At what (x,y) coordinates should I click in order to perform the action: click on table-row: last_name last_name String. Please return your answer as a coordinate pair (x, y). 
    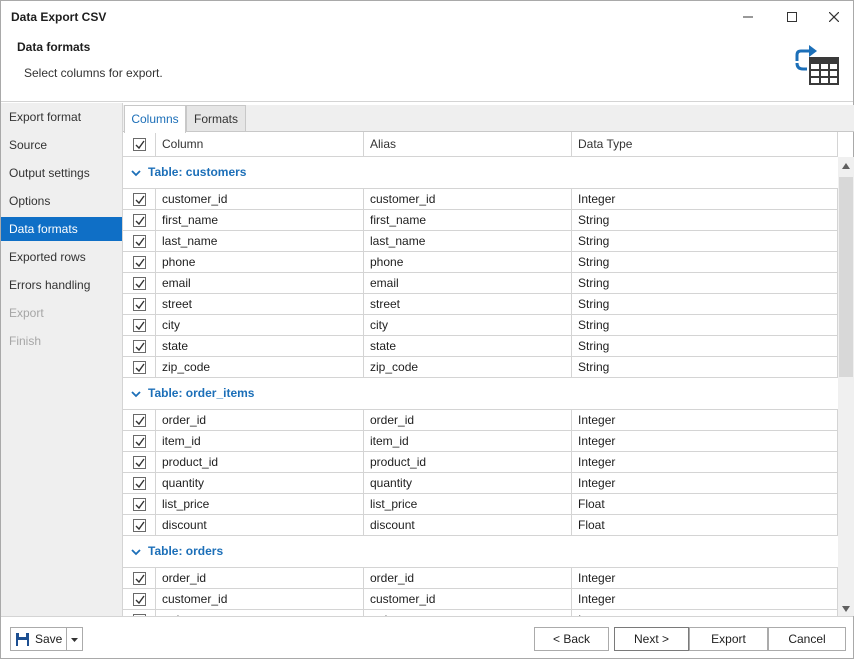
    Looking at the image, I should click on (480, 241).